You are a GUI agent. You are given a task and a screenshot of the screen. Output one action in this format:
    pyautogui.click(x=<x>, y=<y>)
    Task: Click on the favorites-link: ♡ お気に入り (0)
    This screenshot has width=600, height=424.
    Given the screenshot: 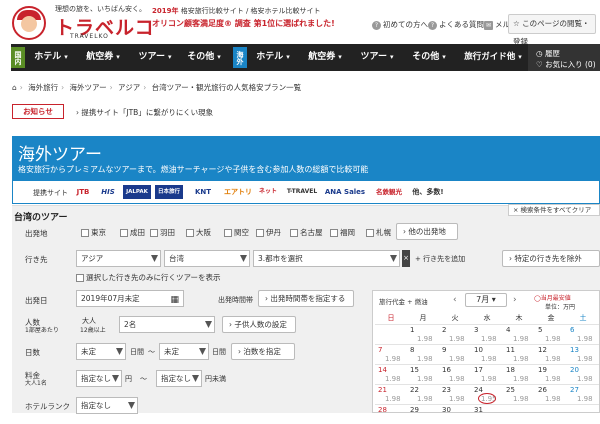 What is the action you would take?
    pyautogui.click(x=566, y=64)
    